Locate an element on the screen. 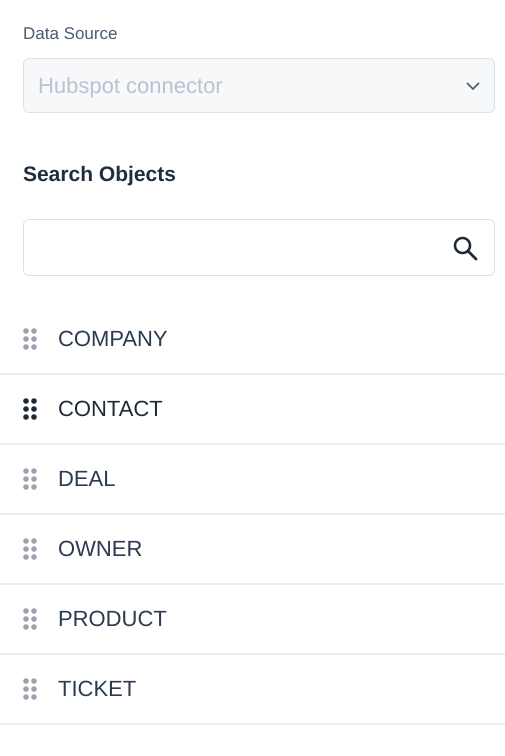  search-objects-heading: Search Objects is located at coordinates (99, 175).